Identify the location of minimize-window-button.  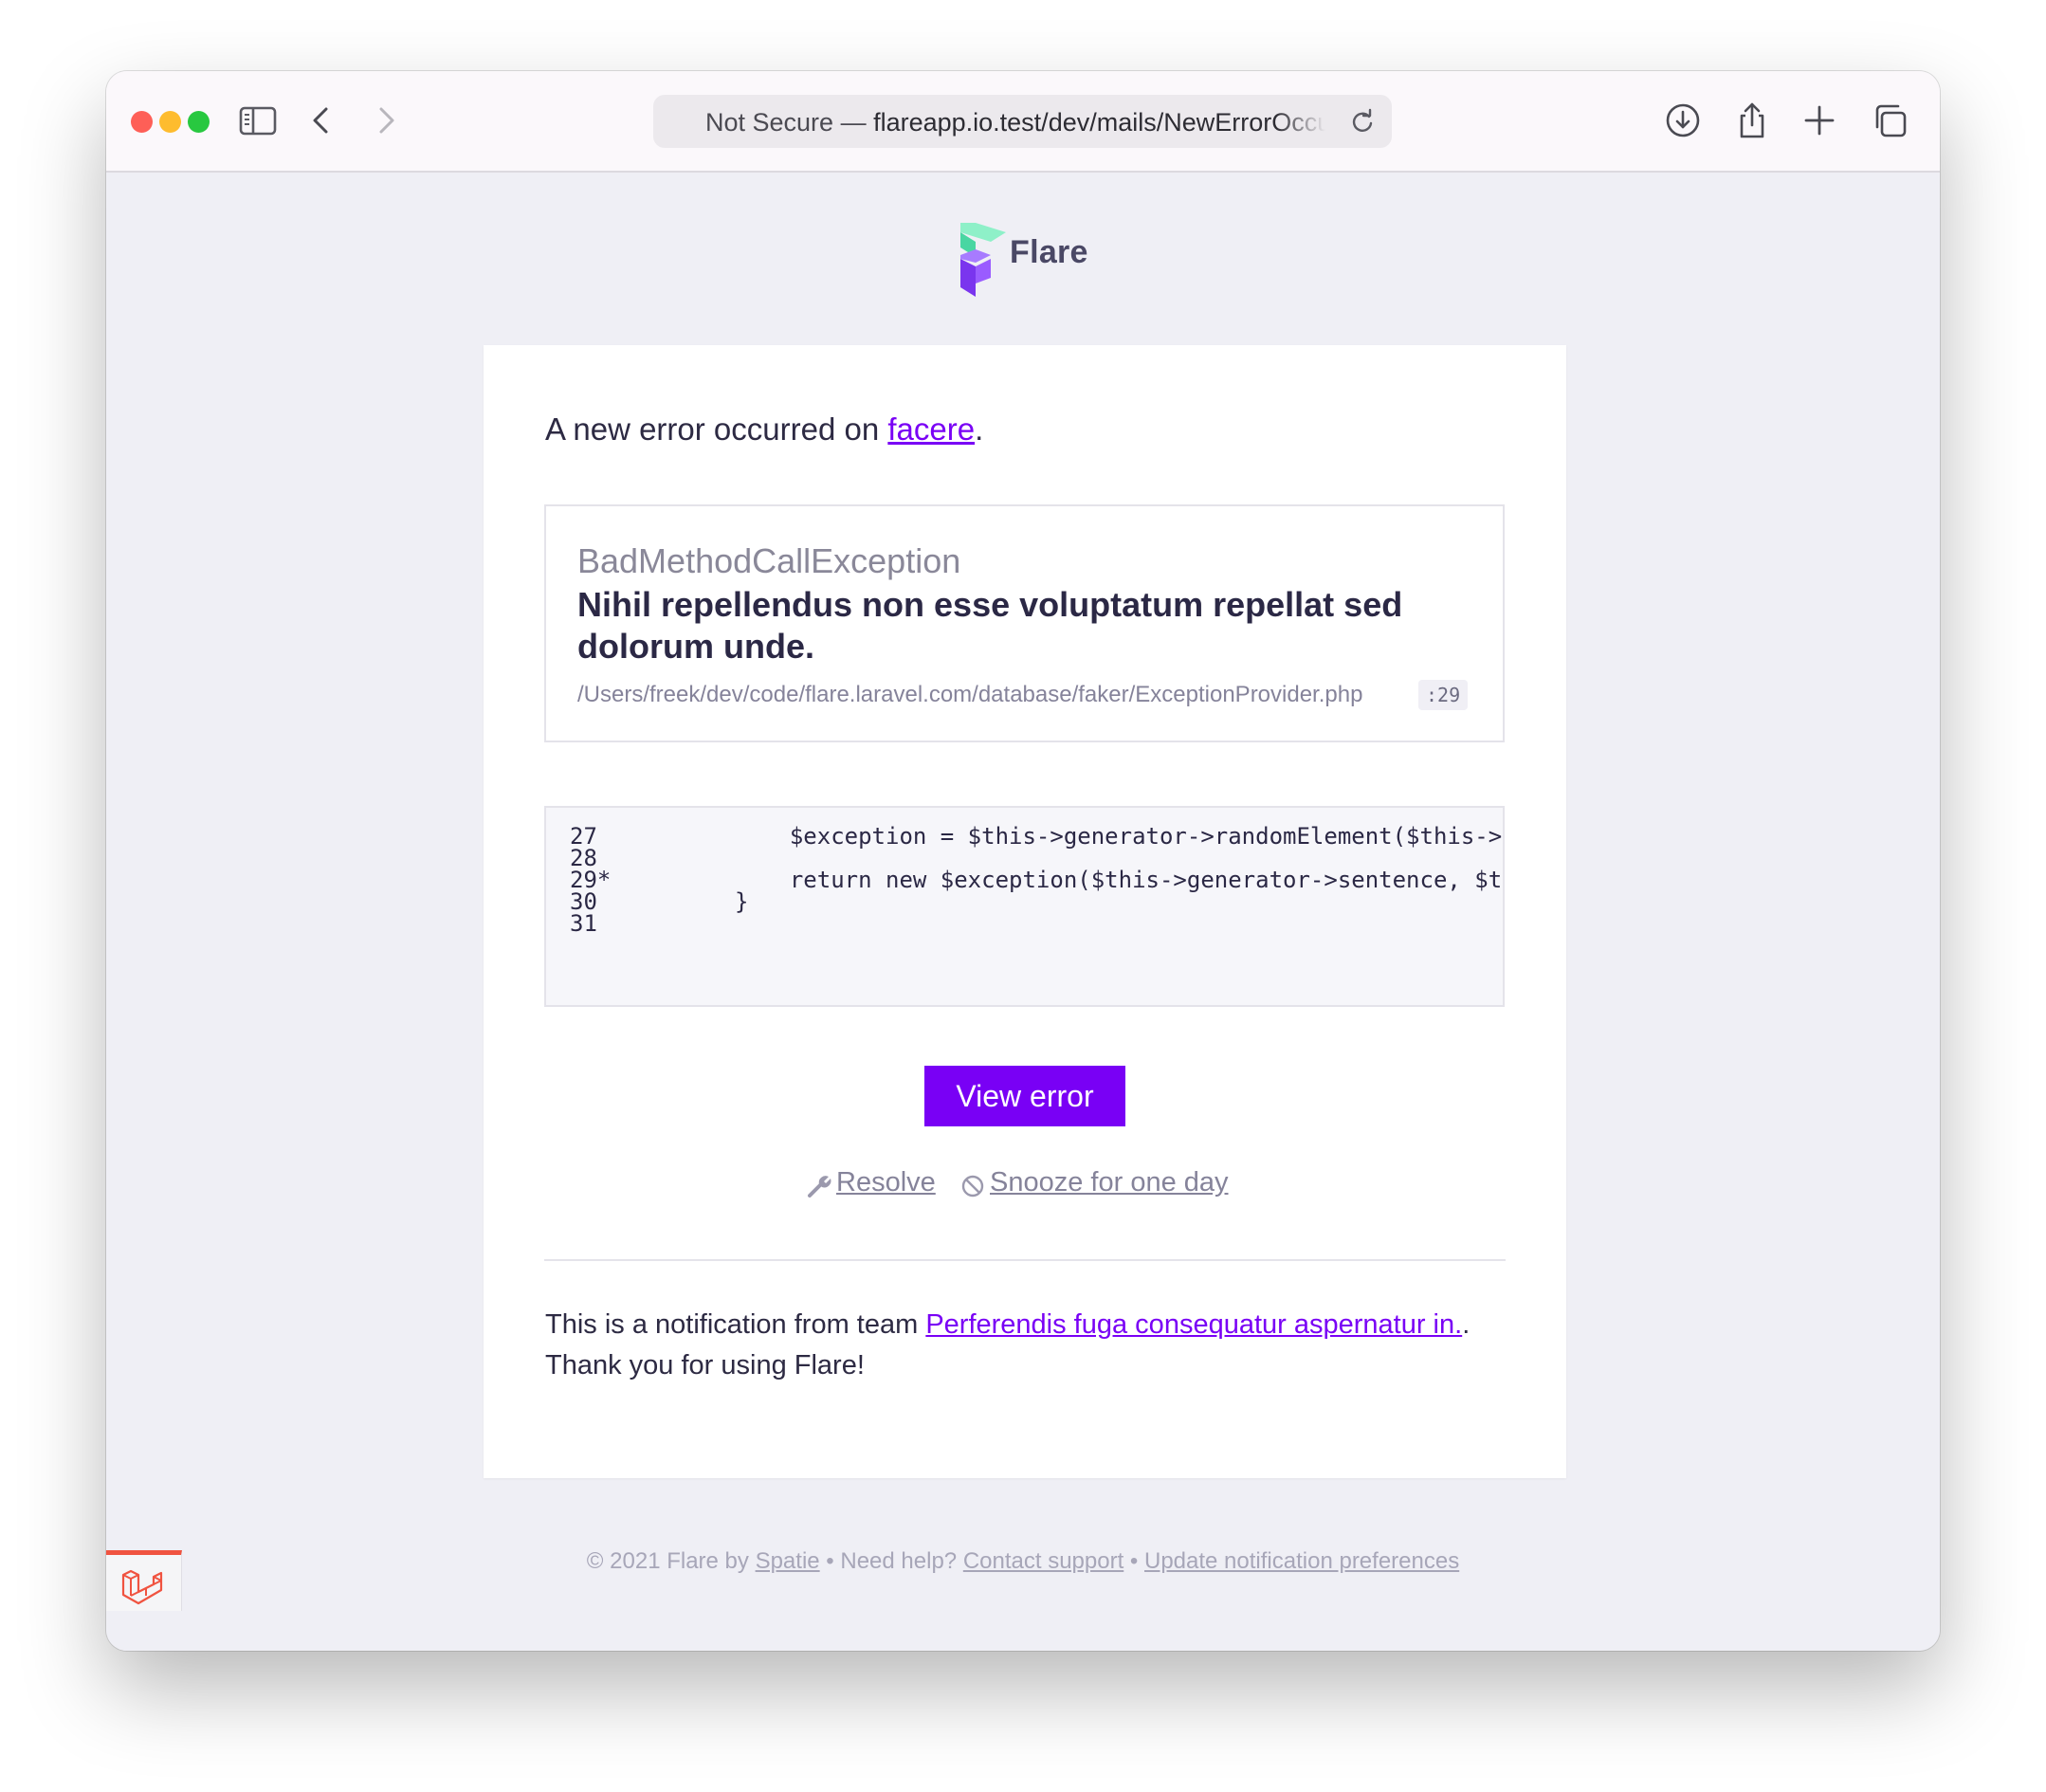
(170, 122).